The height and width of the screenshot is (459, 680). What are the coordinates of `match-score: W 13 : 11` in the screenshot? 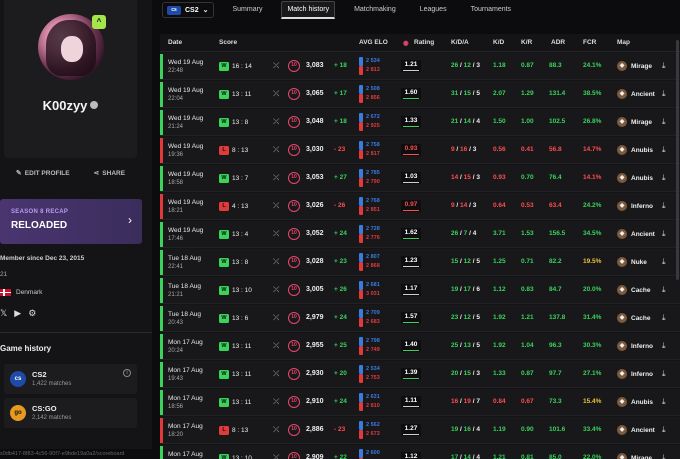 It's located at (235, 402).